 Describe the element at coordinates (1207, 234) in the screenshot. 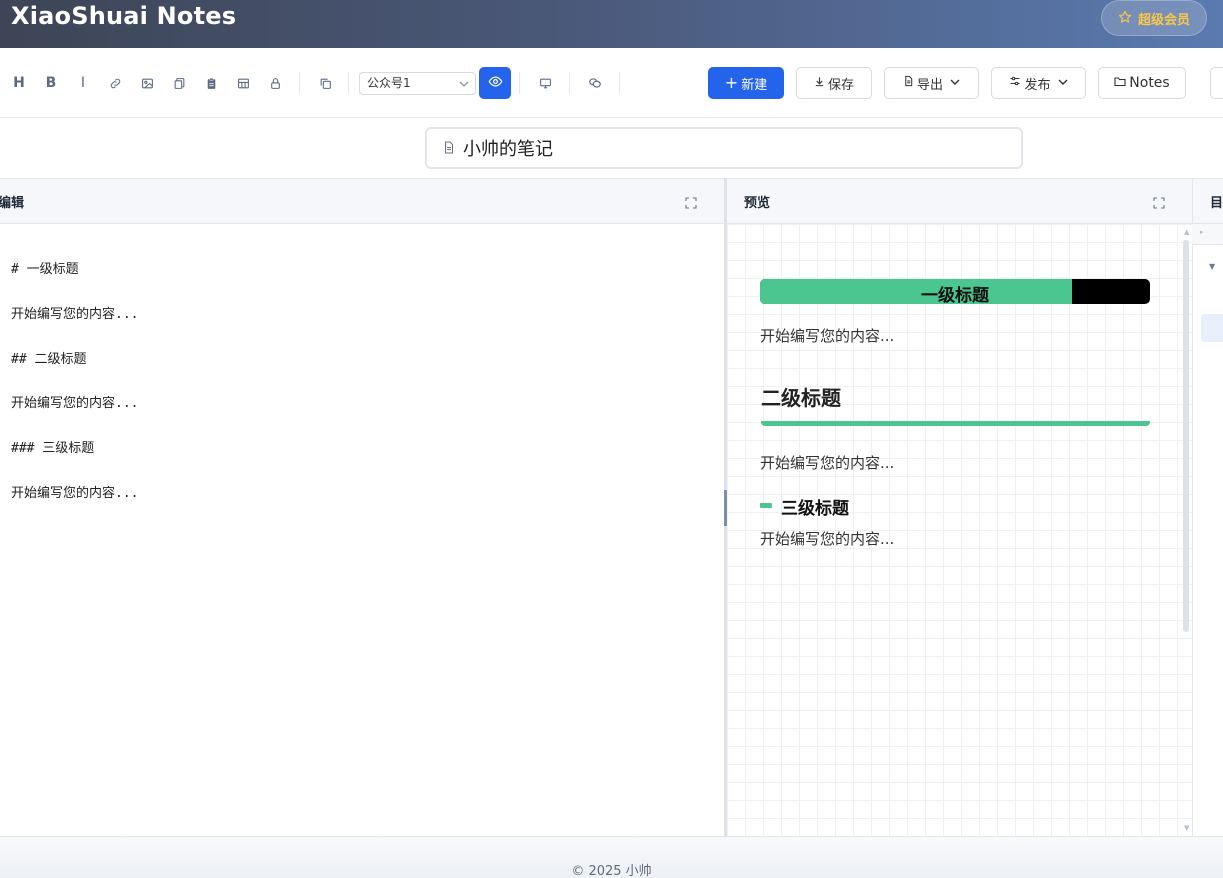

I see `toc-search: ▸` at that location.